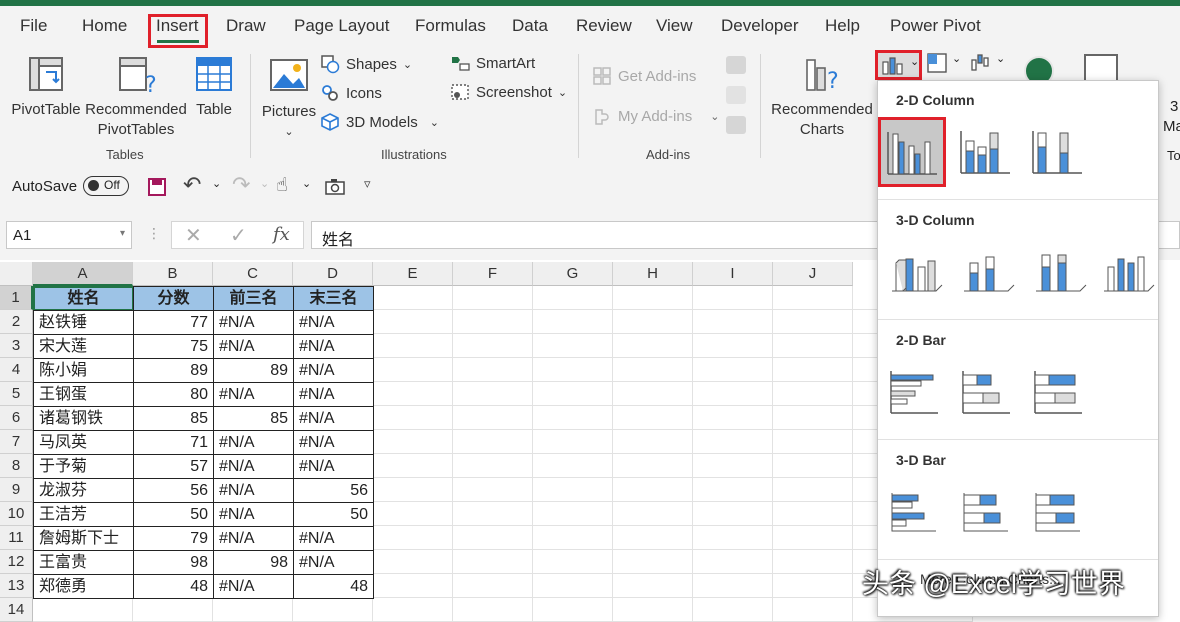  I want to click on table-cell: 80, so click(173, 394).